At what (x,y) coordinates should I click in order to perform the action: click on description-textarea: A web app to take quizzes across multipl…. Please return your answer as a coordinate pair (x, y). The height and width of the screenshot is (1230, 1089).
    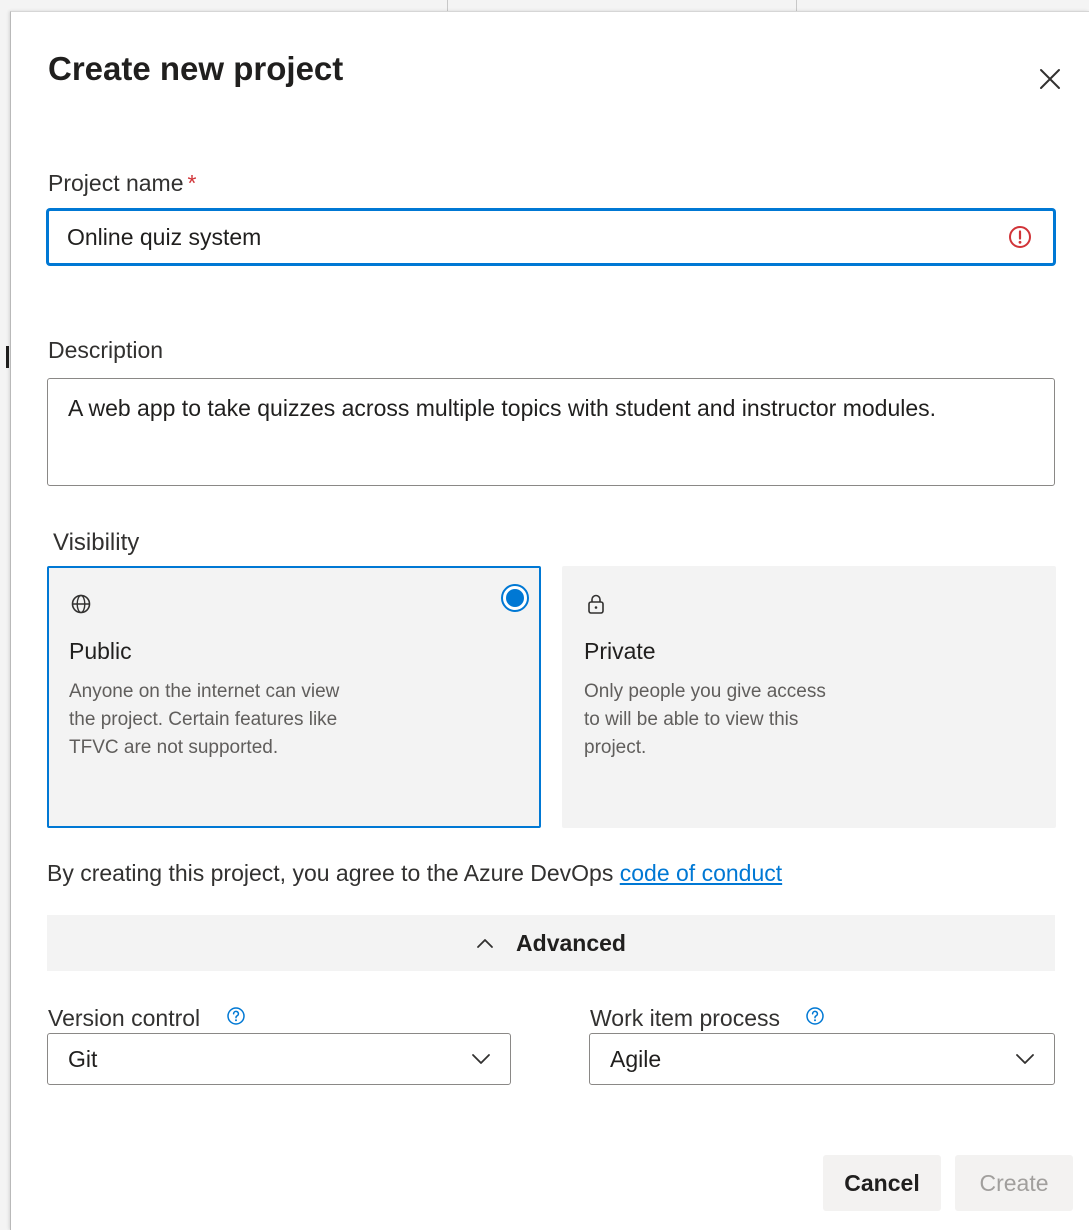
    Looking at the image, I should click on (551, 432).